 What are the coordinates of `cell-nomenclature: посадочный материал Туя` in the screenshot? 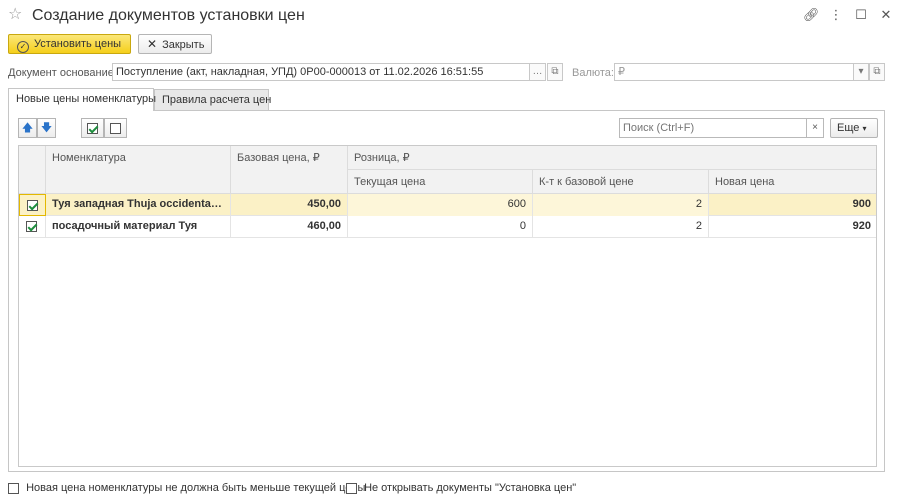 It's located at (138, 227).